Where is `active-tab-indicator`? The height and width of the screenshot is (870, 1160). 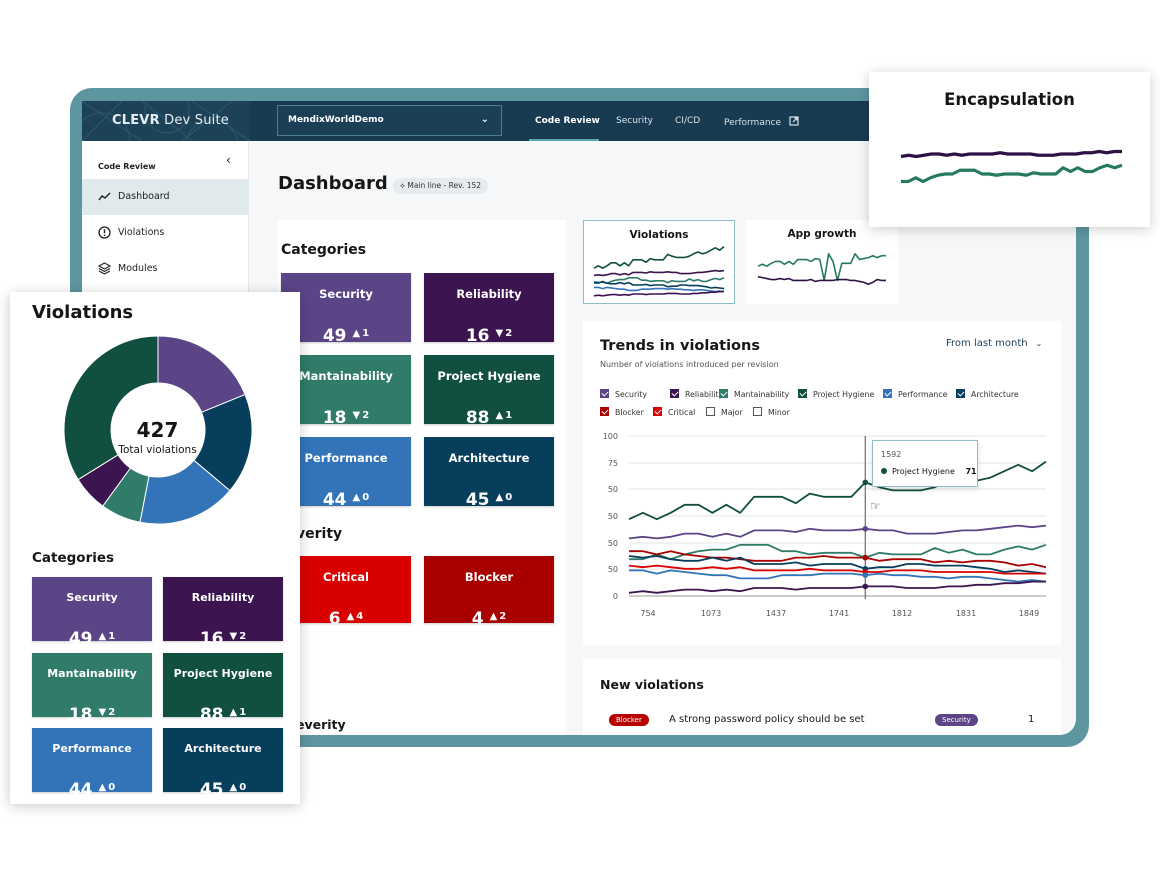 active-tab-indicator is located at coordinates (564, 140).